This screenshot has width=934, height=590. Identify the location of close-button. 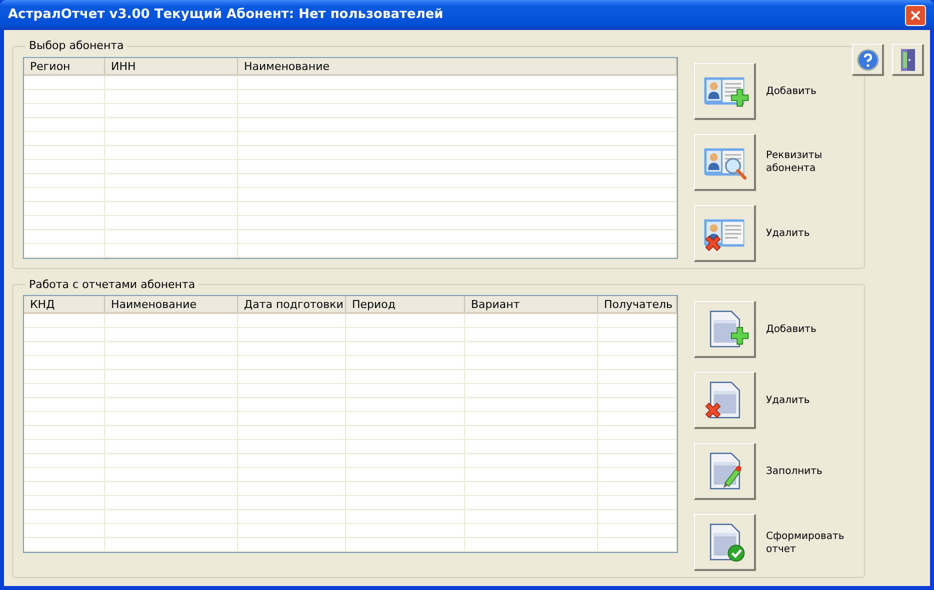
(915, 15).